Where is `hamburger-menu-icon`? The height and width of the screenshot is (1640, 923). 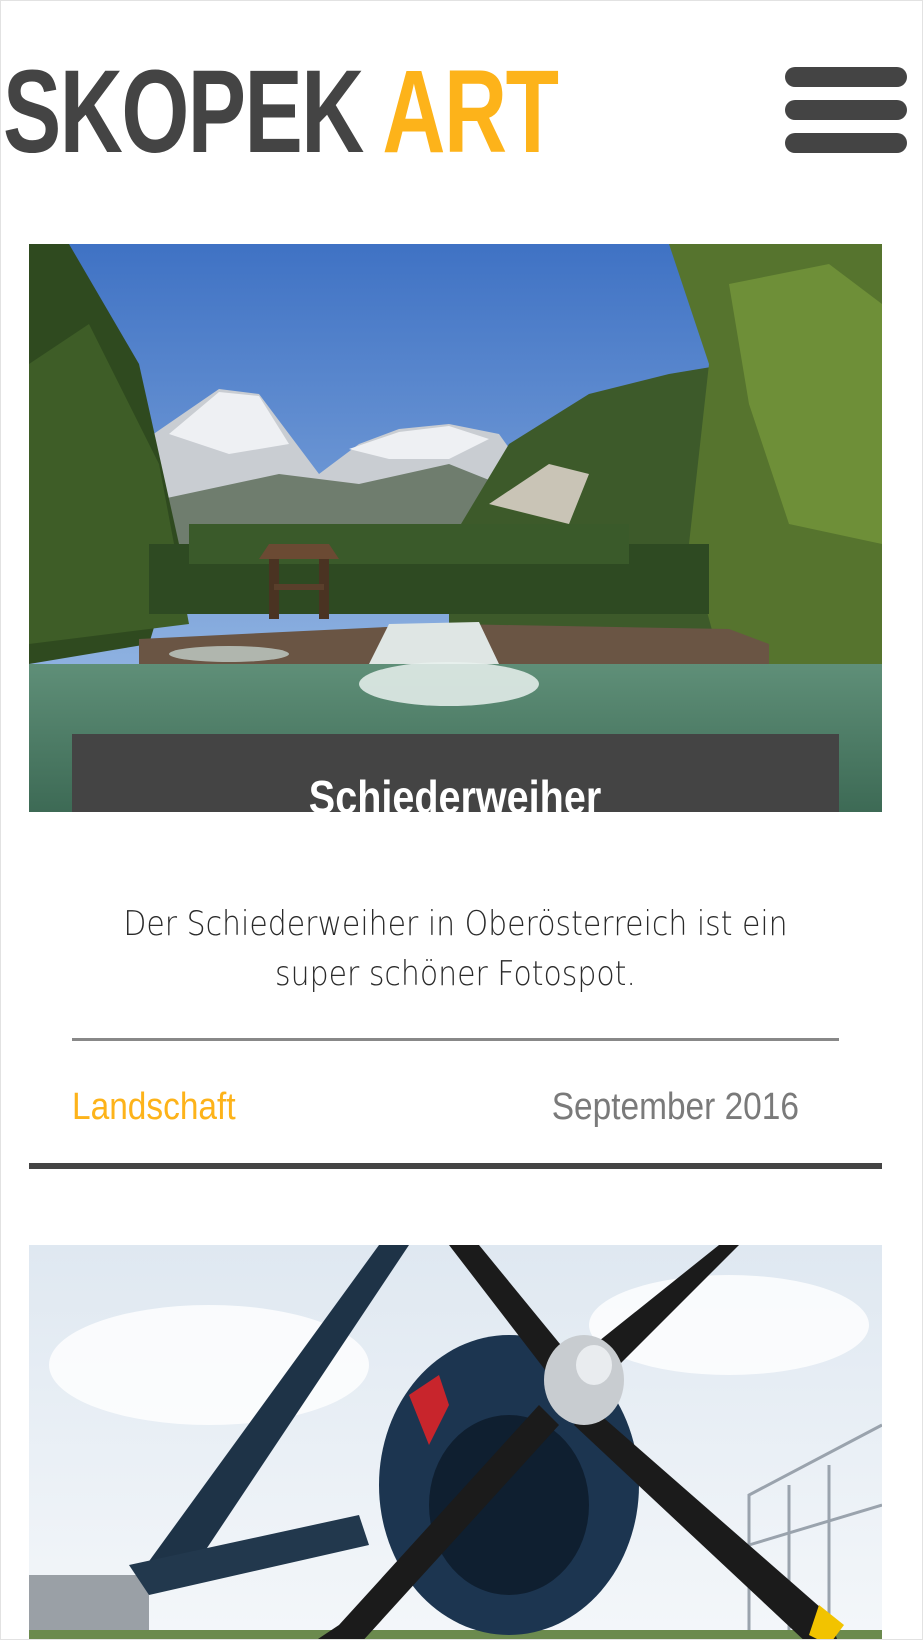 hamburger-menu-icon is located at coordinates (846, 110).